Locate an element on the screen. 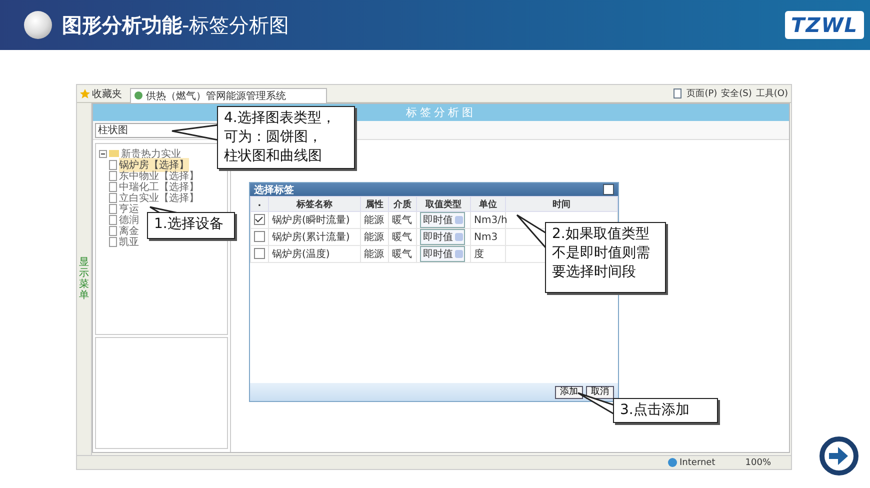 This screenshot has height=488, width=870. table-cell: 锅炉房(累计流量) is located at coordinates (314, 237).